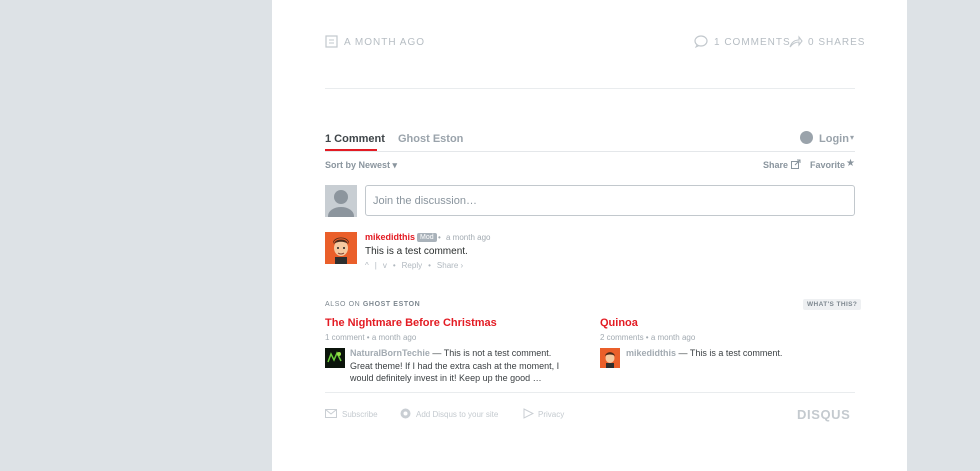 This screenshot has width=980, height=471. What do you see at coordinates (371, 337) in the screenshot?
I see `related-post-meta: 1 comment • a month ago` at bounding box center [371, 337].